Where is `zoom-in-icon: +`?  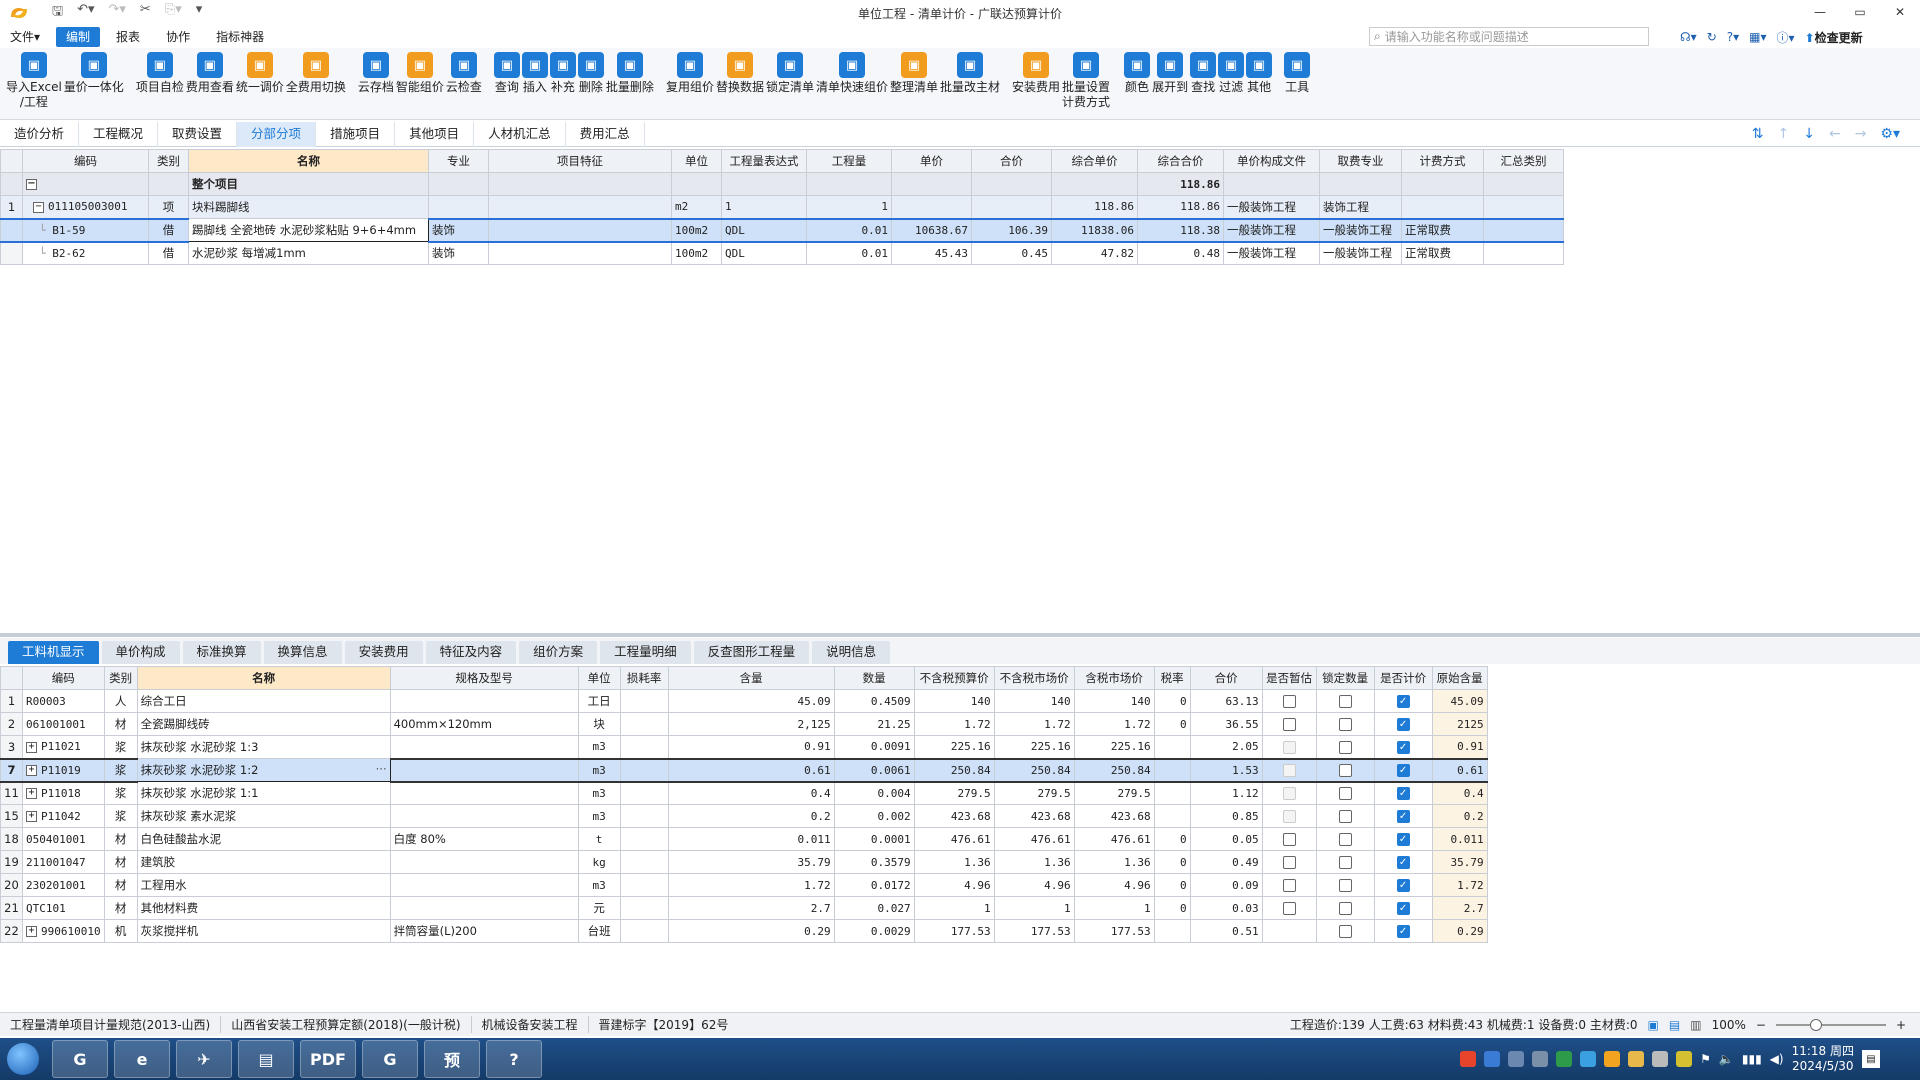
zoom-in-icon: + is located at coordinates (1901, 1025).